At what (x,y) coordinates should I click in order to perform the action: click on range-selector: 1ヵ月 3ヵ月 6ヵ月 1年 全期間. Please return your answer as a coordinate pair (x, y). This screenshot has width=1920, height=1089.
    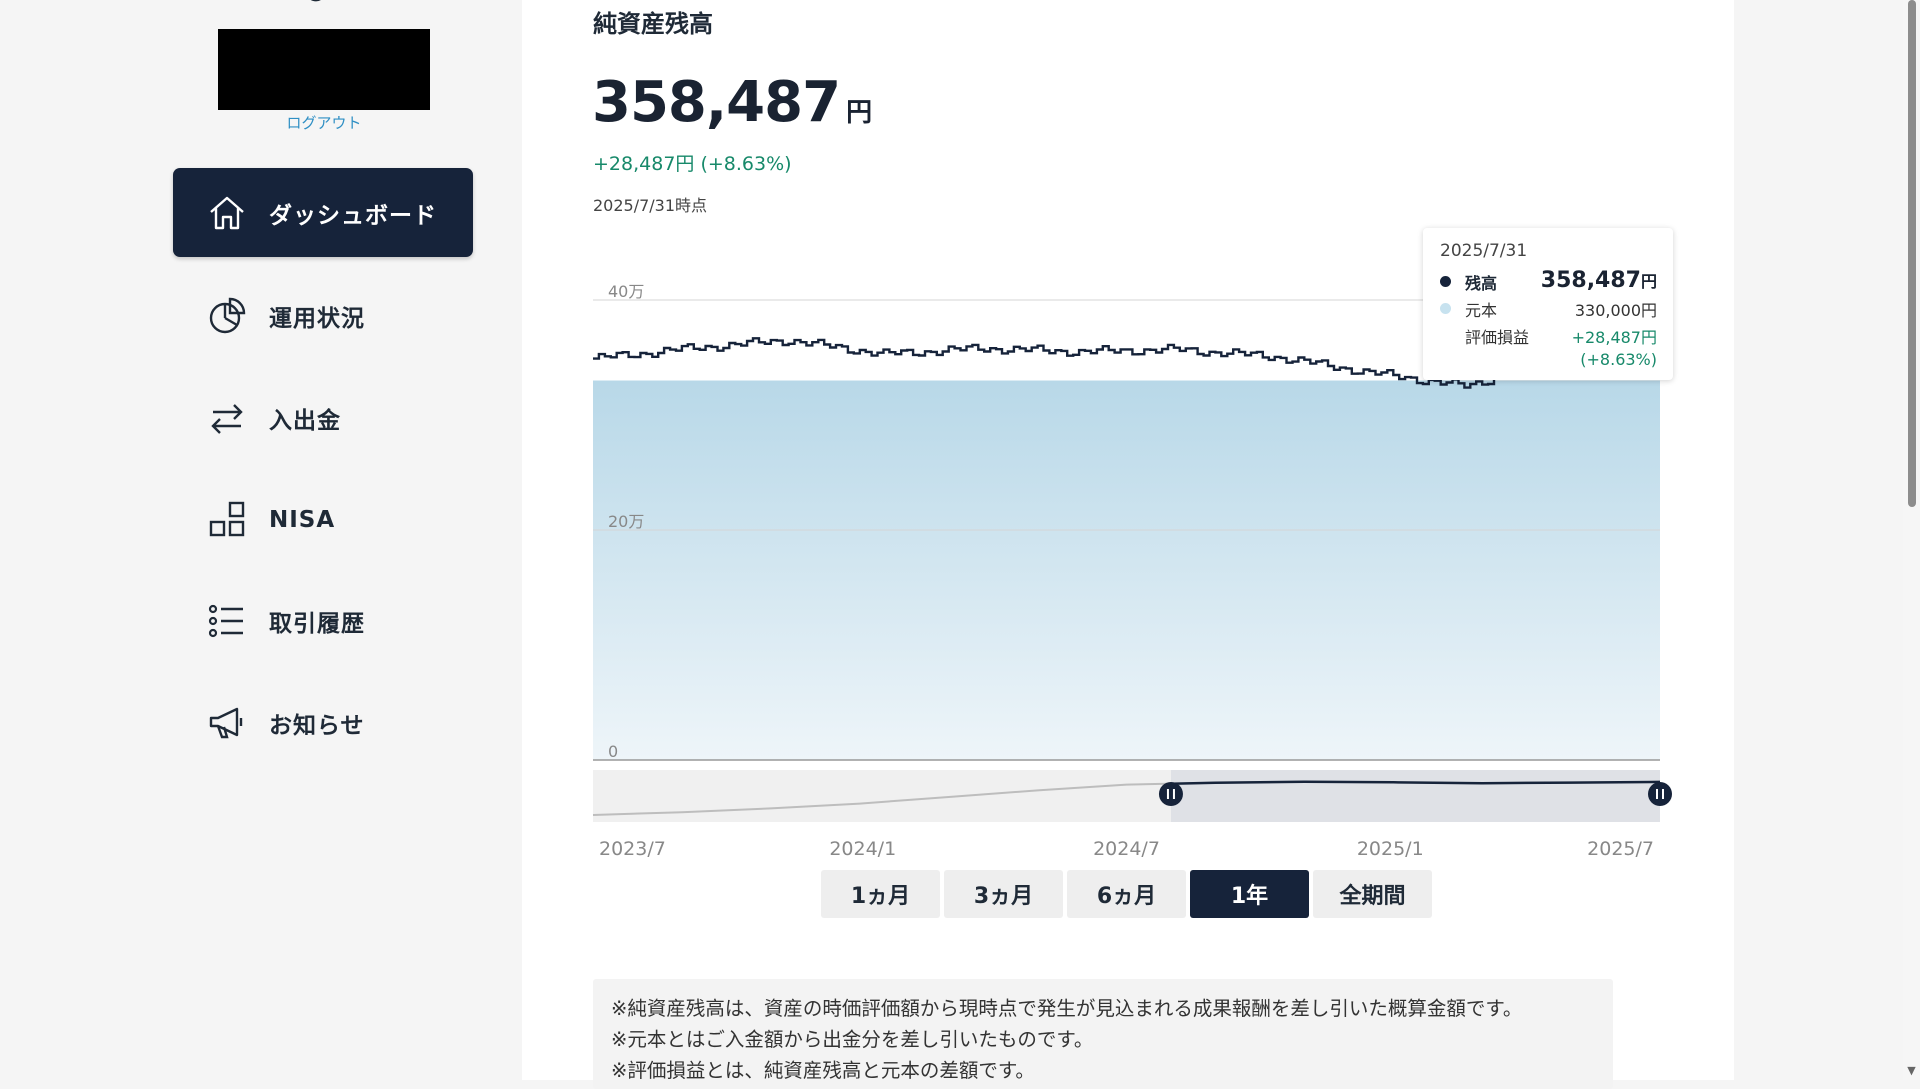
    Looking at the image, I should click on (1128, 894).